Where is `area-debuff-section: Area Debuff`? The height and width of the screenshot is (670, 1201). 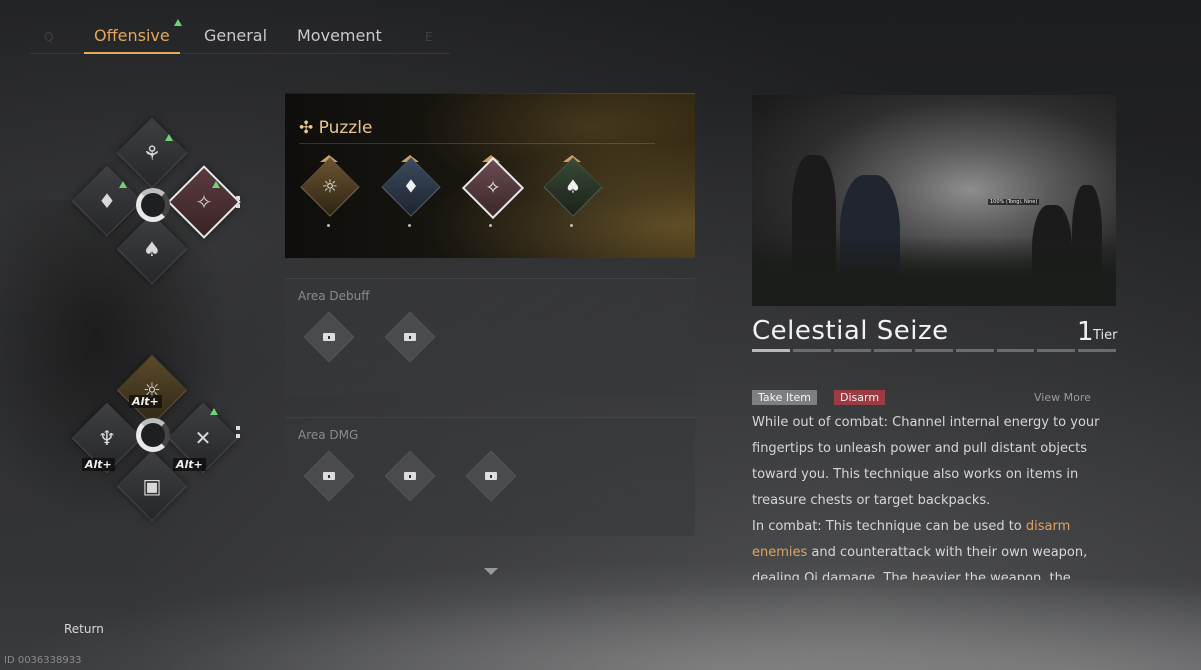 area-debuff-section: Area Debuff is located at coordinates (490, 337).